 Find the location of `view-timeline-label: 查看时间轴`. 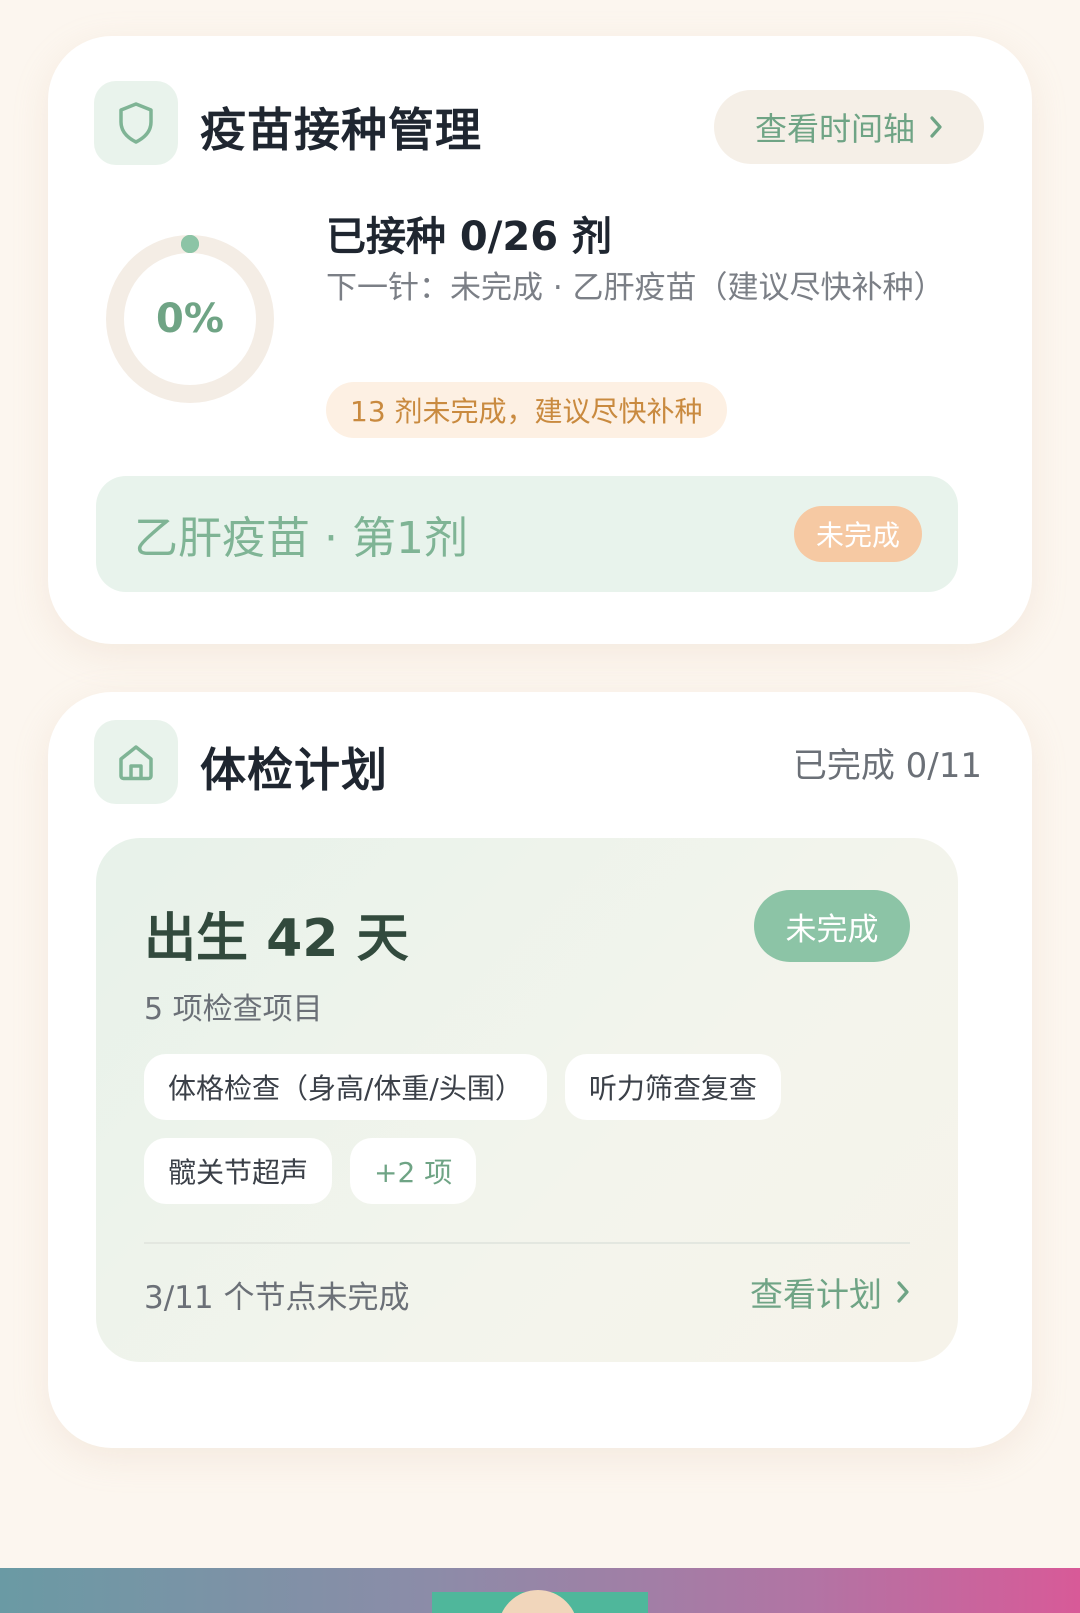

view-timeline-label: 查看时间轴 is located at coordinates (834, 129).